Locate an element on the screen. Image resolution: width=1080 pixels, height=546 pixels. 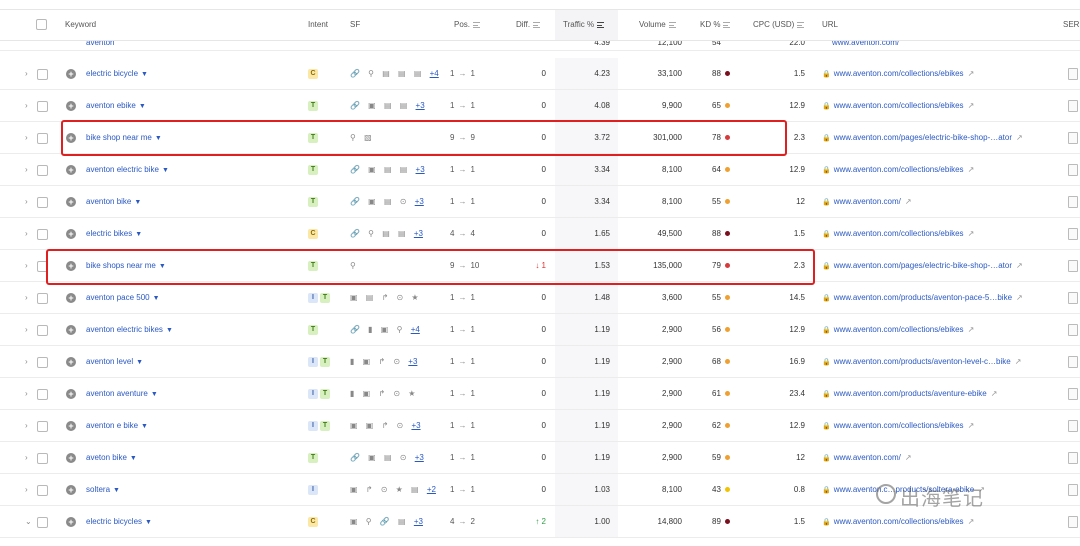
col-url: URL is located at coordinates (830, 25).